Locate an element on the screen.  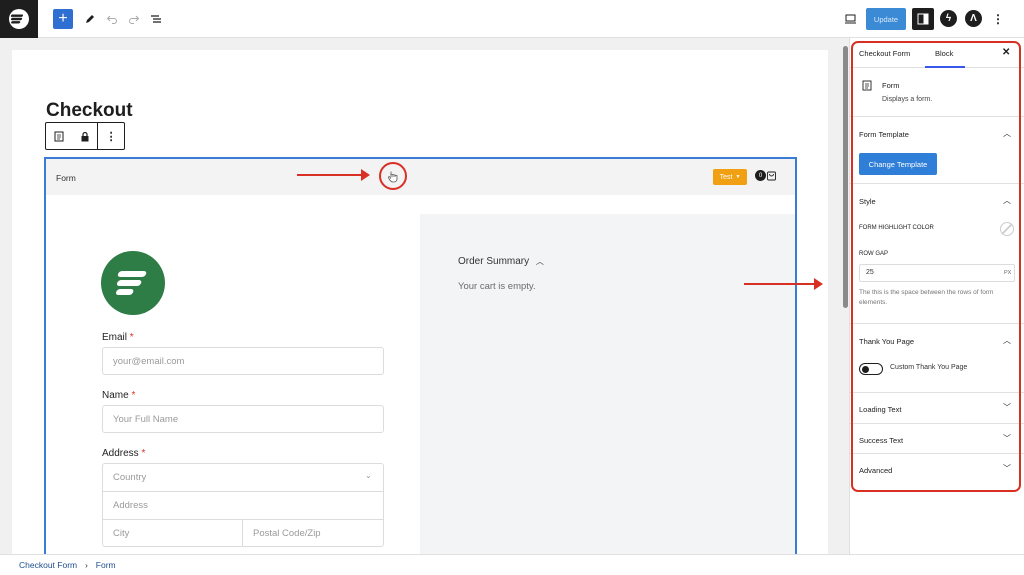
desktop-icon is located at coordinates (850, 19).